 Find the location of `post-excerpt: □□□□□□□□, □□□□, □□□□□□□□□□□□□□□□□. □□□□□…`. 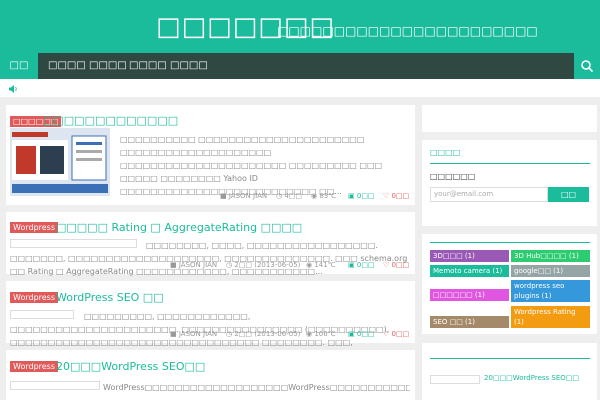

post-excerpt: □□□□□□□□, □□□□, □□□□□□□□□□□□□□□□□. □□□□□… is located at coordinates (209, 258).